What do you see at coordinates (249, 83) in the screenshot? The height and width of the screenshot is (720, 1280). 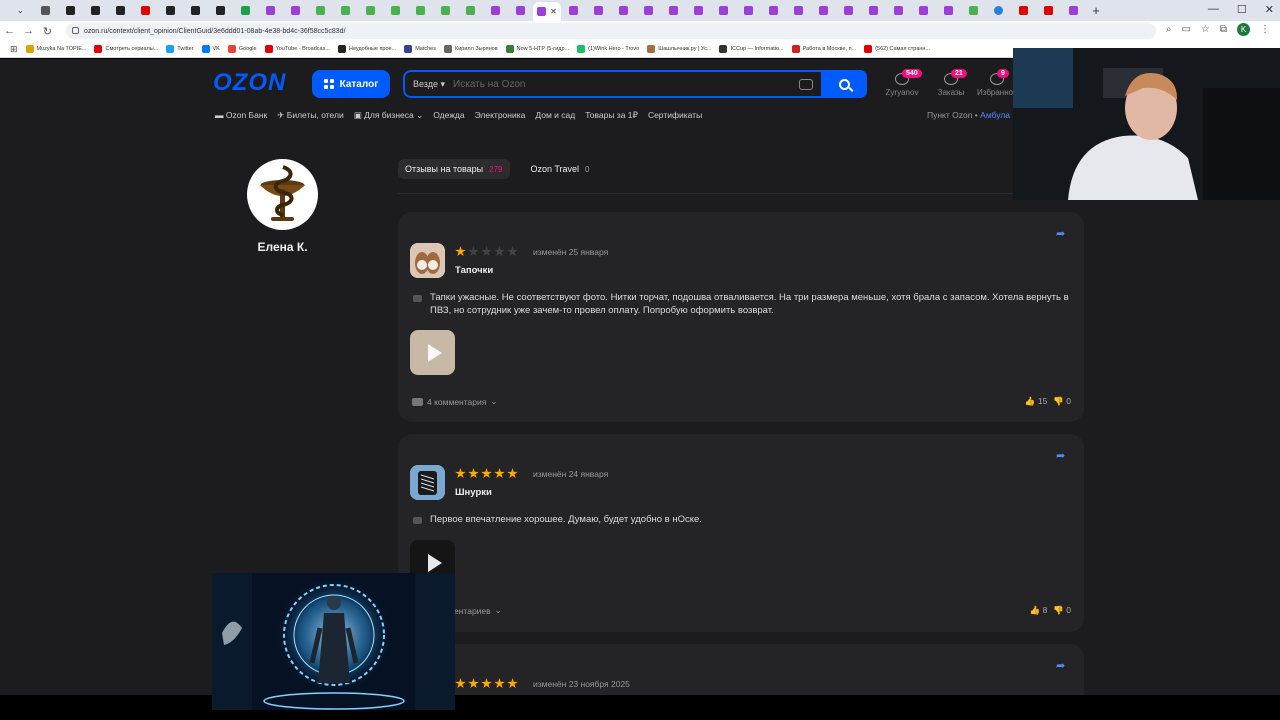 I see `ozon-logo: OZON` at bounding box center [249, 83].